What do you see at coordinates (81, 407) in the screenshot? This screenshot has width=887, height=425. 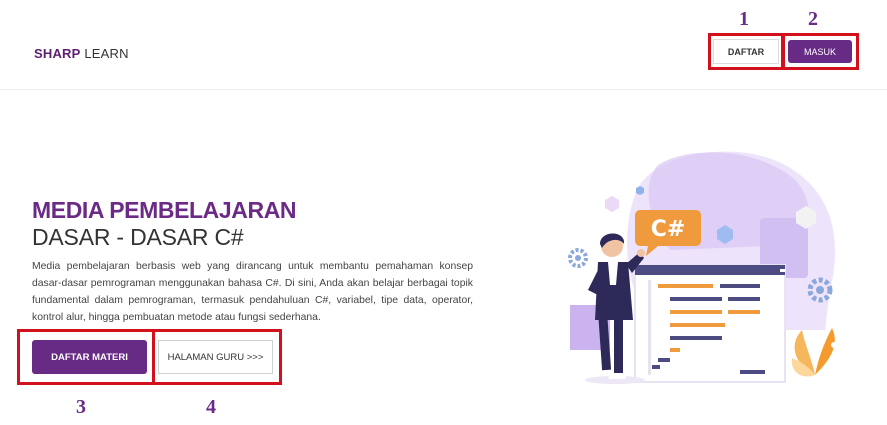 I see `annotation-number-3: 3` at bounding box center [81, 407].